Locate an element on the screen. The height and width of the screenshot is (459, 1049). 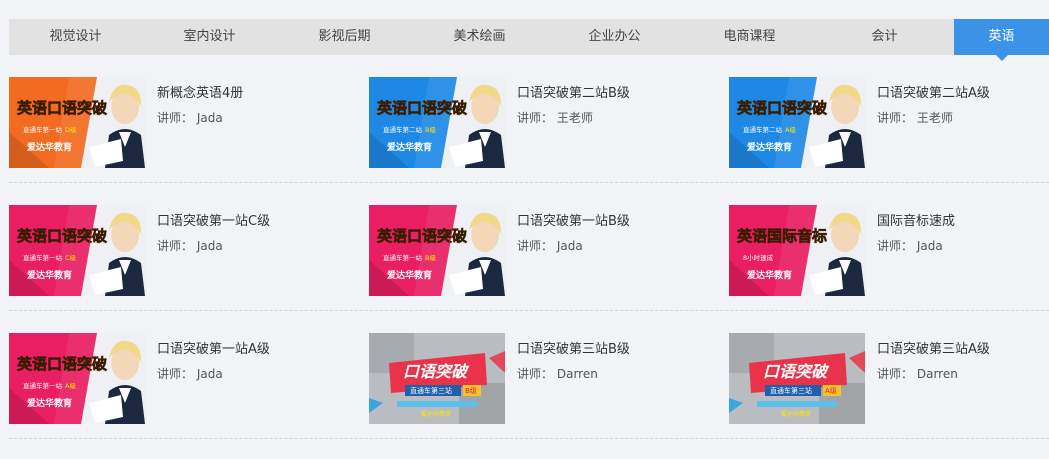
thumb-level: D级 is located at coordinates (71, 129).